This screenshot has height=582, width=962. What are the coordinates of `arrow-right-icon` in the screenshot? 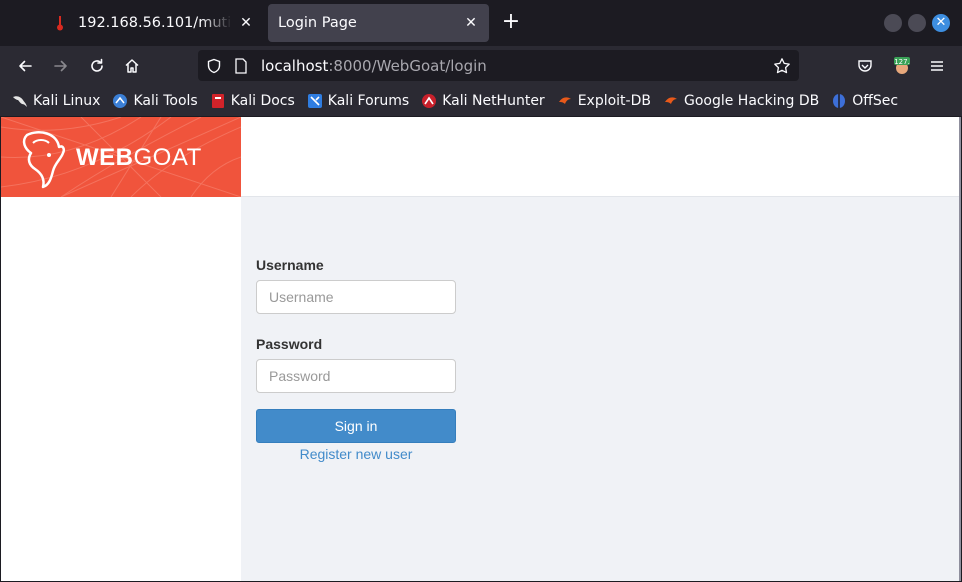 It's located at (60, 66).